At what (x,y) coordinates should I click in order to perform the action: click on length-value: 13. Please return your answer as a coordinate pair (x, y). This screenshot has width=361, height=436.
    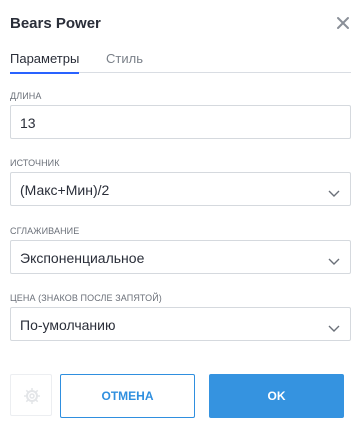
    Looking at the image, I should click on (28, 123).